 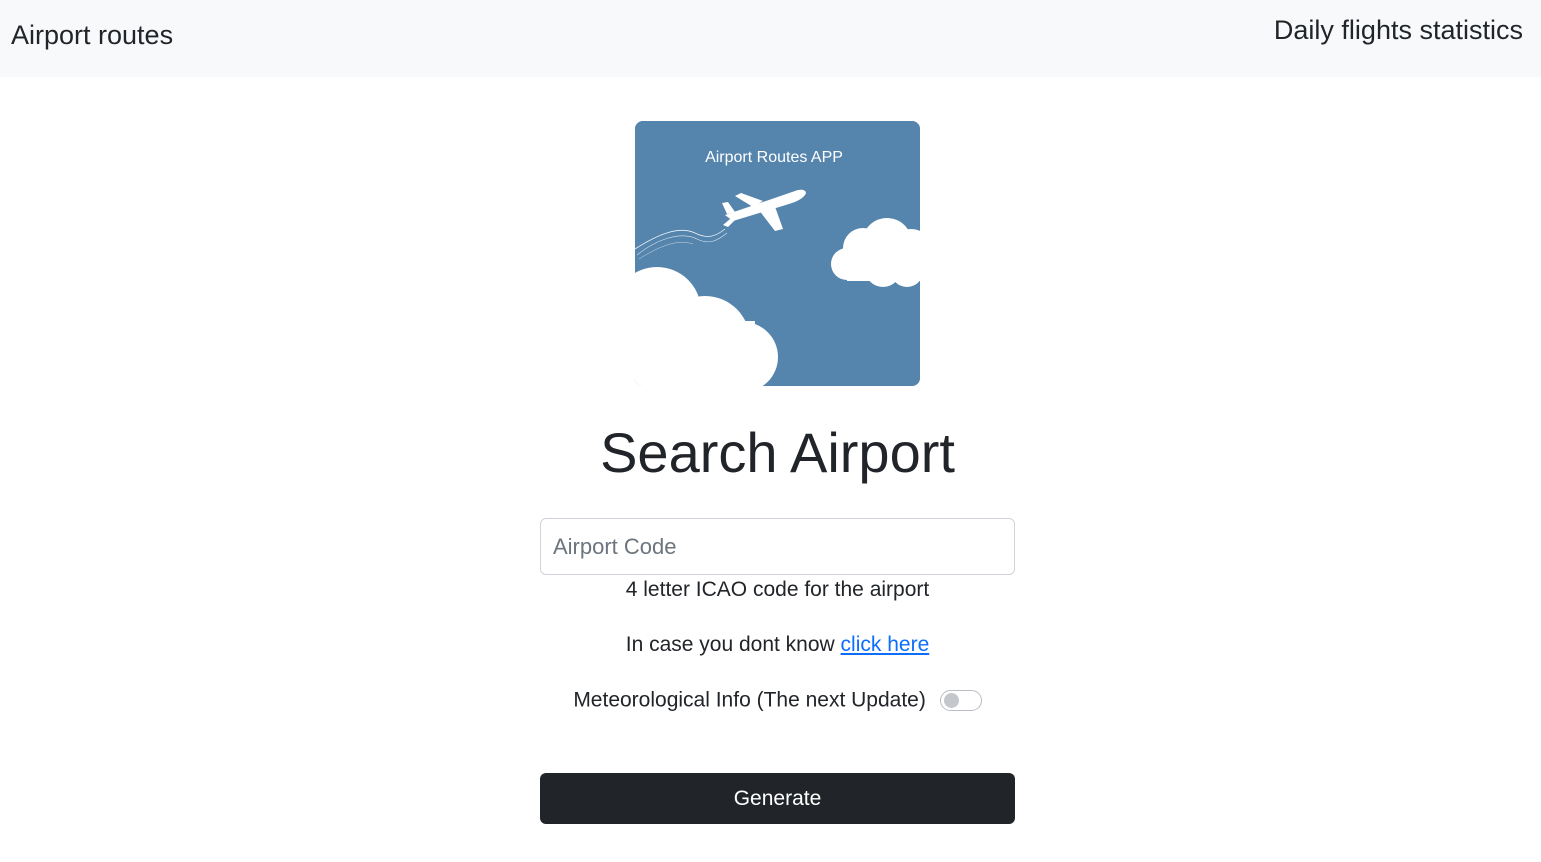 I want to click on toggle-knob, so click(x=951, y=700).